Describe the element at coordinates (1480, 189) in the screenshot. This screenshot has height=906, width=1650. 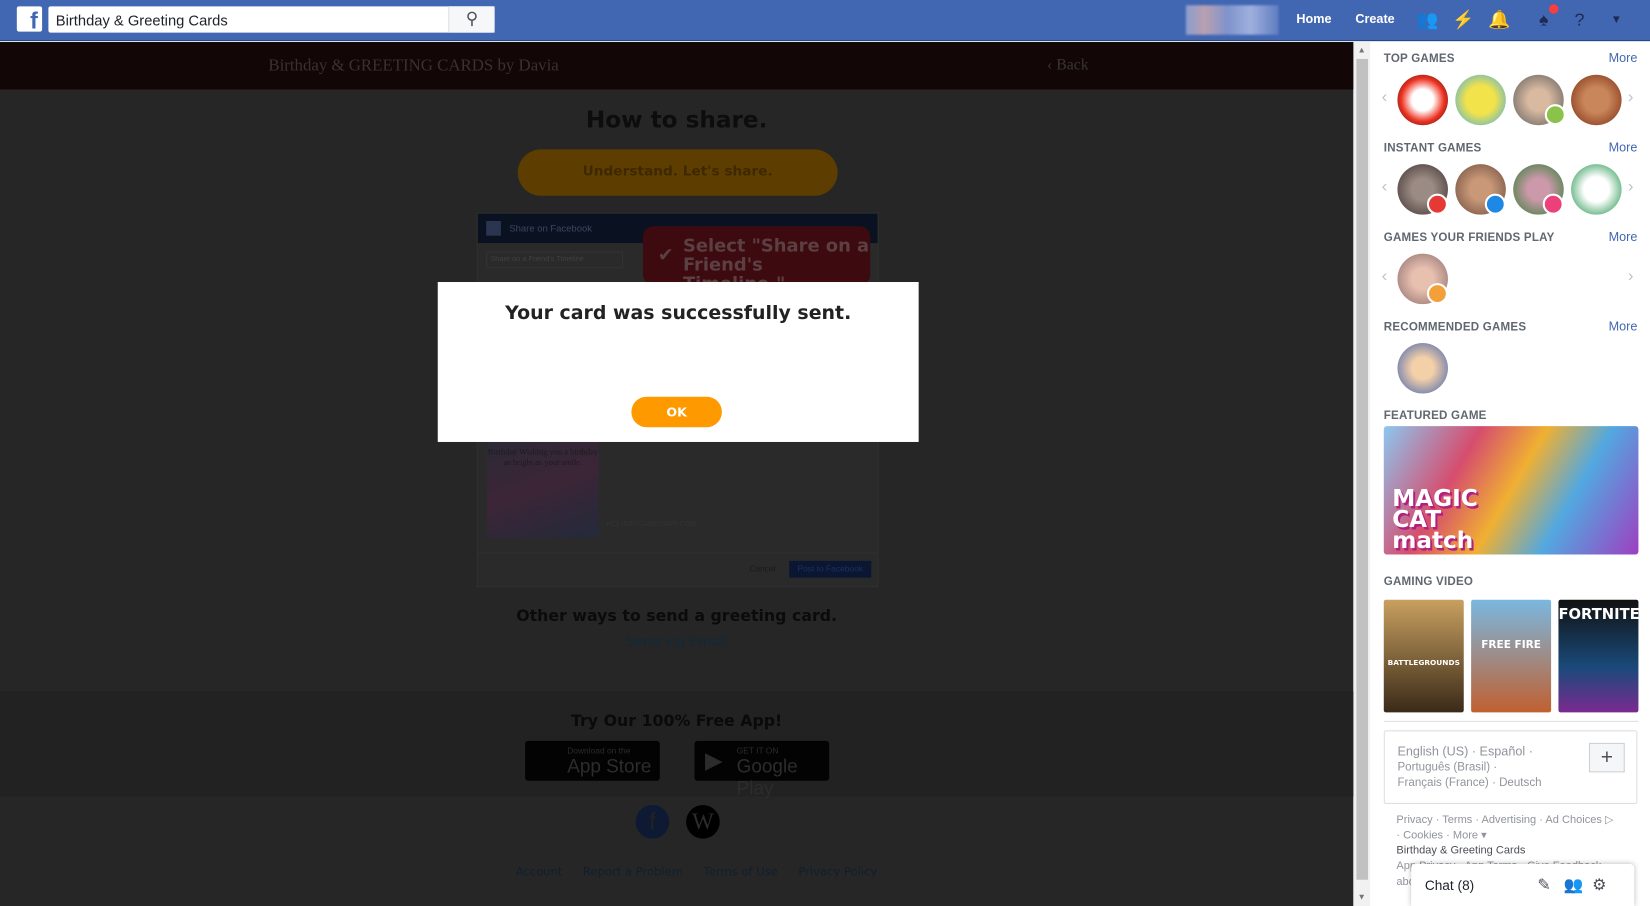
I see `game-8ball` at that location.